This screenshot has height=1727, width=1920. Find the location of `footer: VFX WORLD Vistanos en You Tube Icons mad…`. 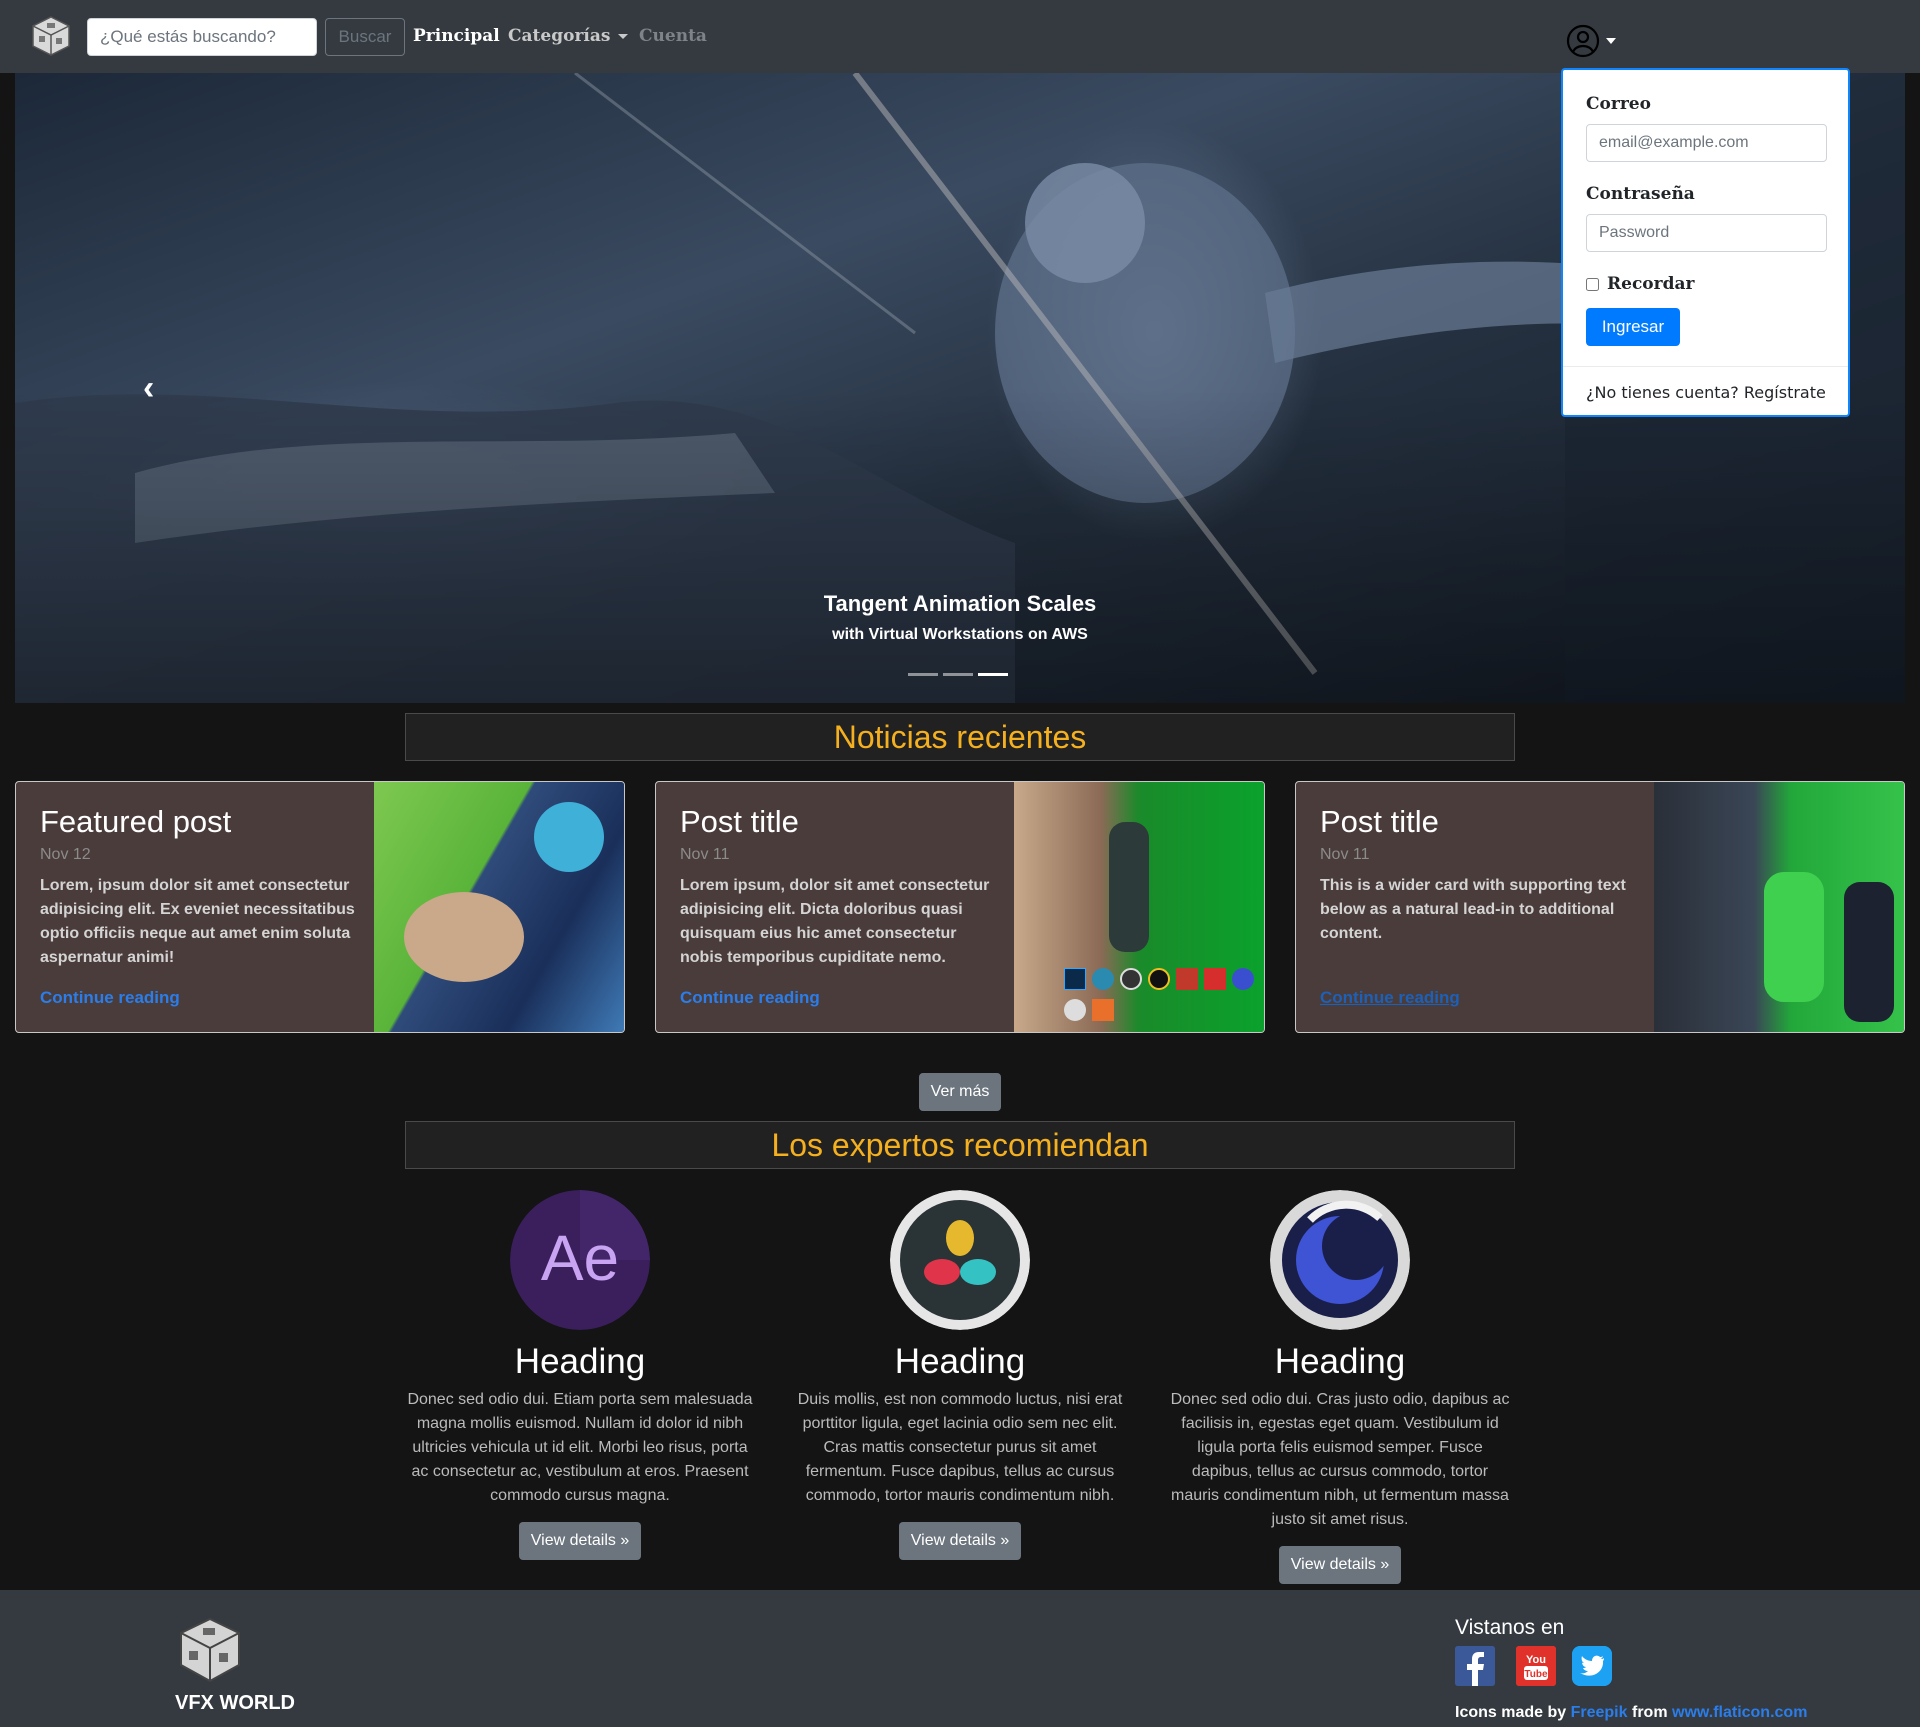

footer: VFX WORLD Vistanos en You Tube Icons mad… is located at coordinates (960, 1658).